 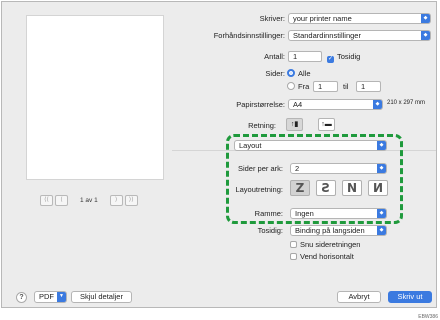 I want to click on radio-selected-icon, so click(x=291, y=73).